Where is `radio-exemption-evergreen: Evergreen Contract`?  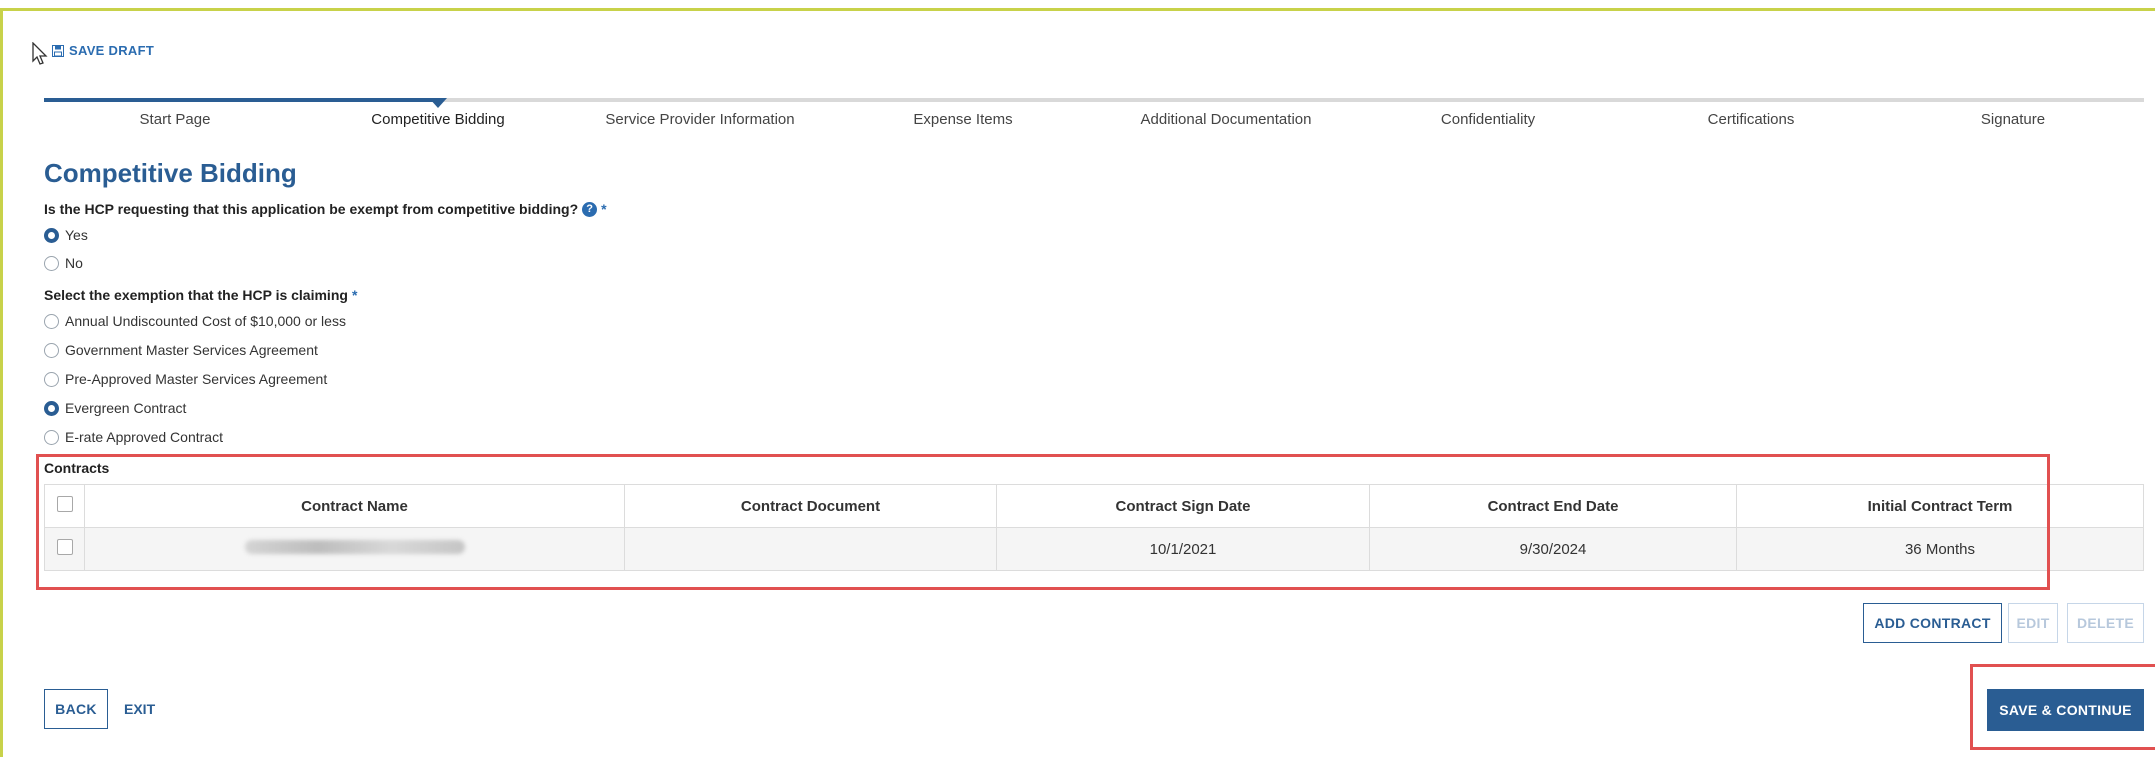
radio-exemption-evergreen: Evergreen Contract is located at coordinates (115, 408).